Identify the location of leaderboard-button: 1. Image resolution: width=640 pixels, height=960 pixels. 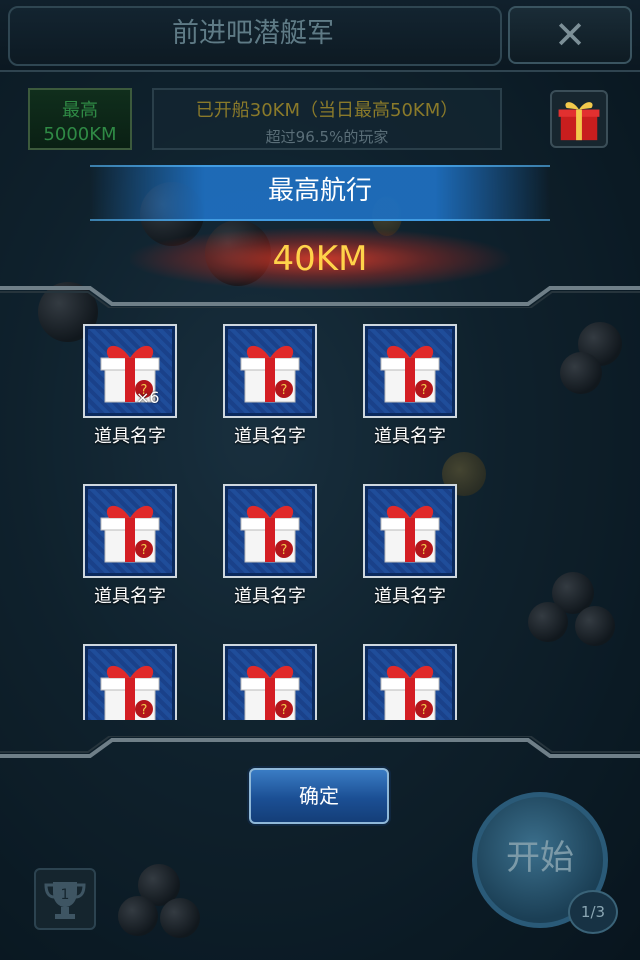
(65, 899).